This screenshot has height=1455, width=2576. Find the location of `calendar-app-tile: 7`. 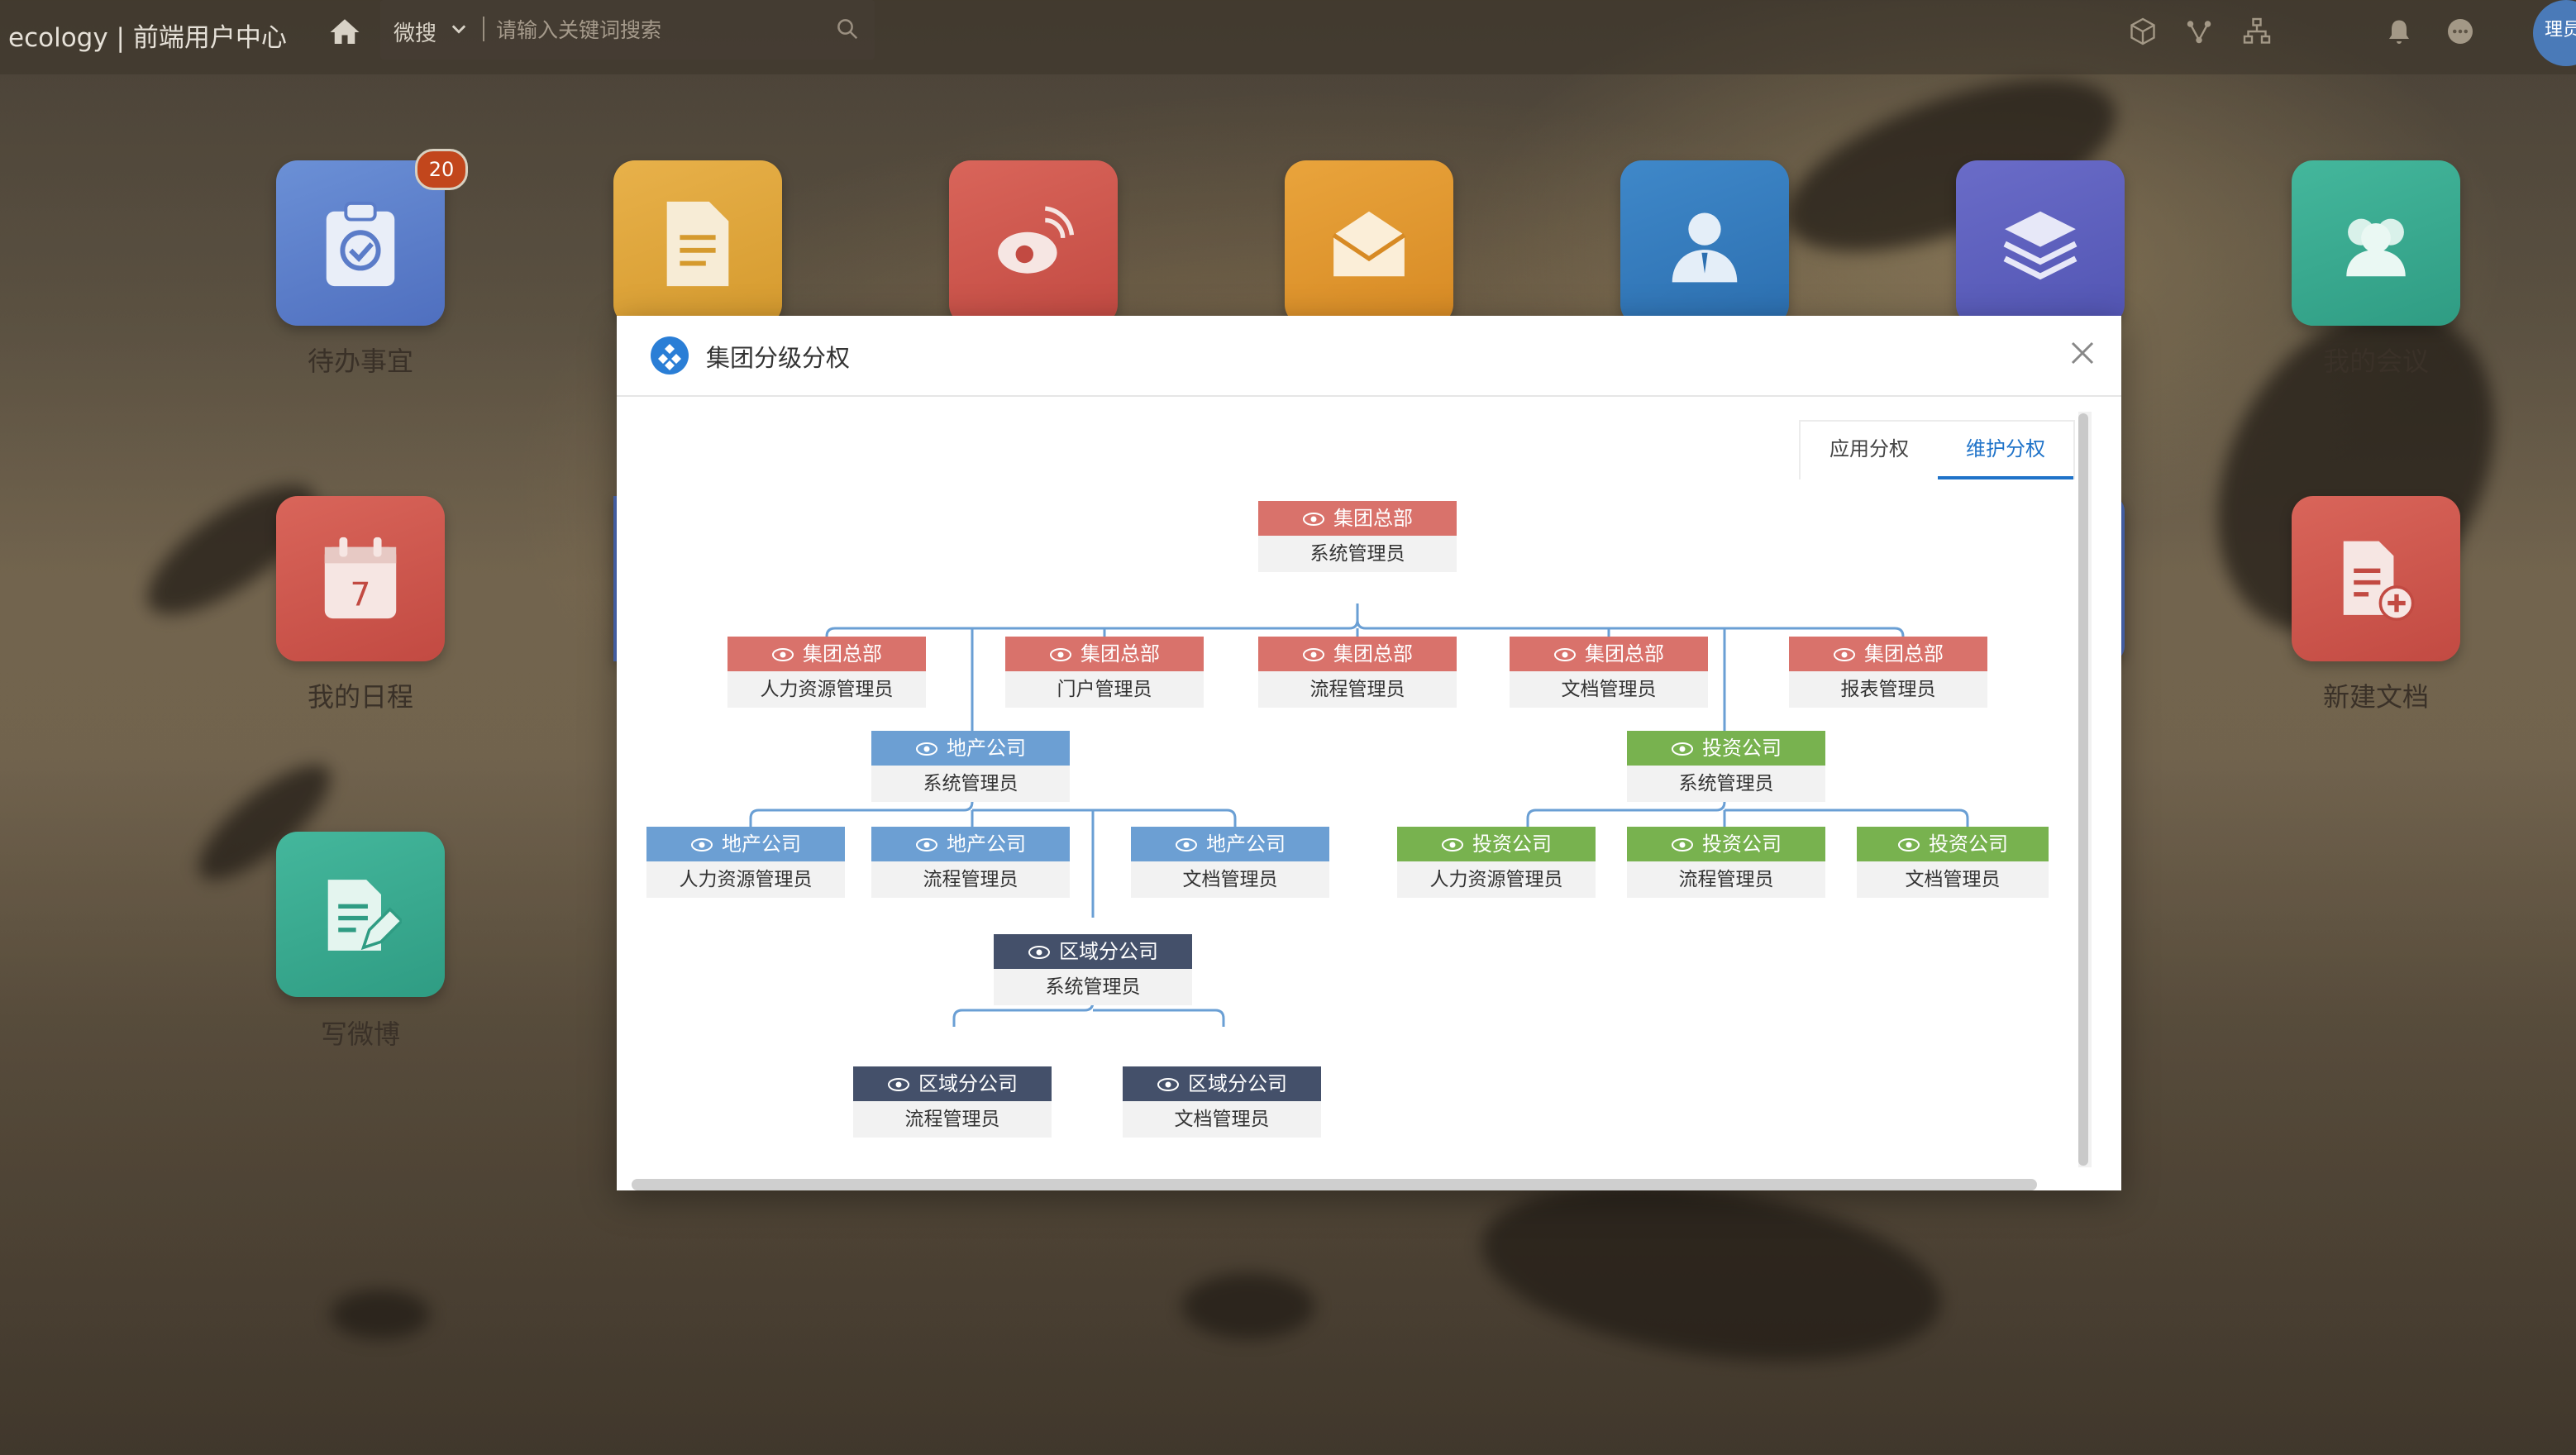

calendar-app-tile: 7 is located at coordinates (360, 578).